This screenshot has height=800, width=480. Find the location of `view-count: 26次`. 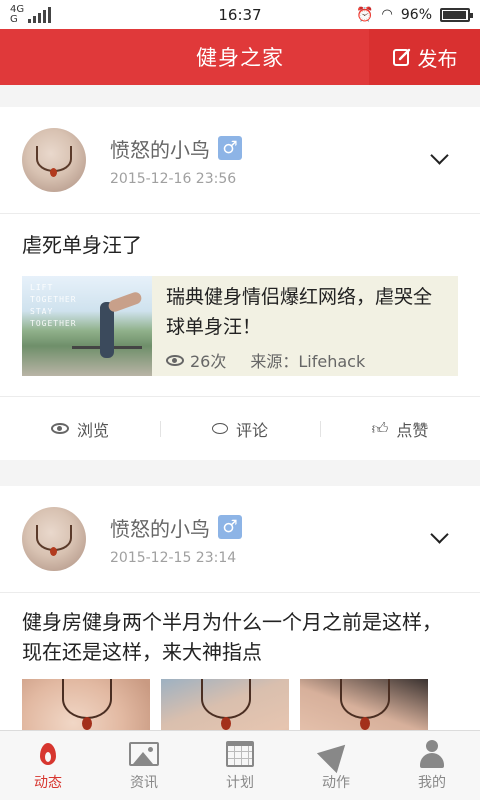

view-count: 26次 is located at coordinates (208, 361).